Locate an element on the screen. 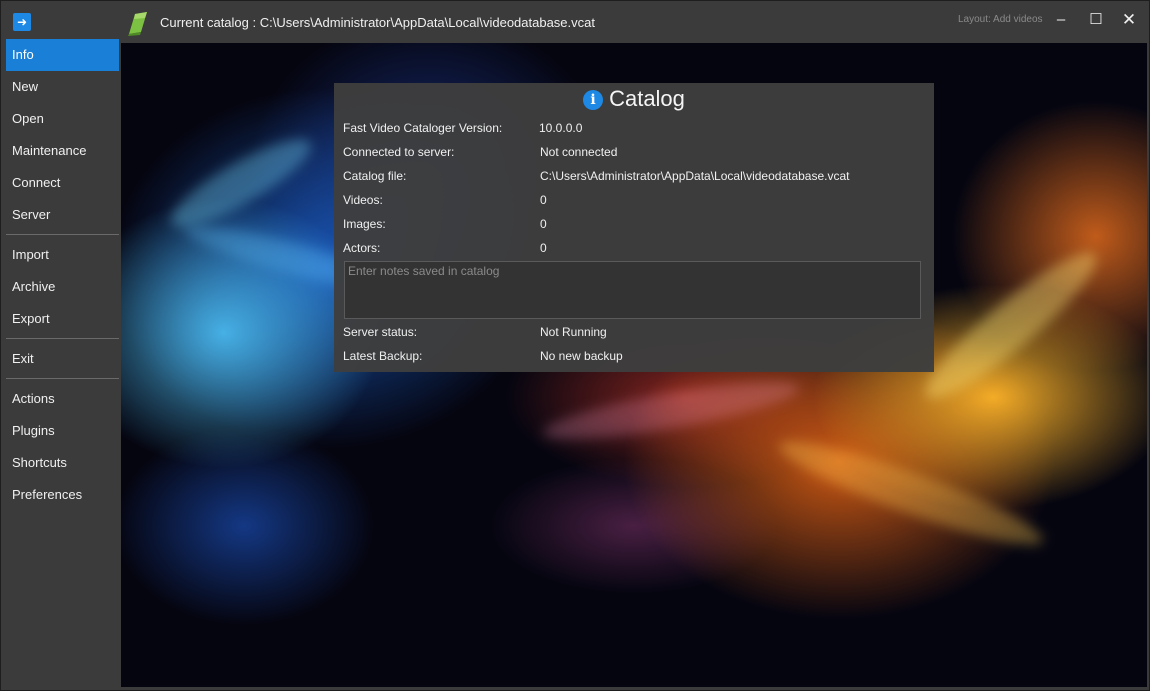 This screenshot has height=691, width=1150. arrow-right-icon: ➜ is located at coordinates (22, 22).